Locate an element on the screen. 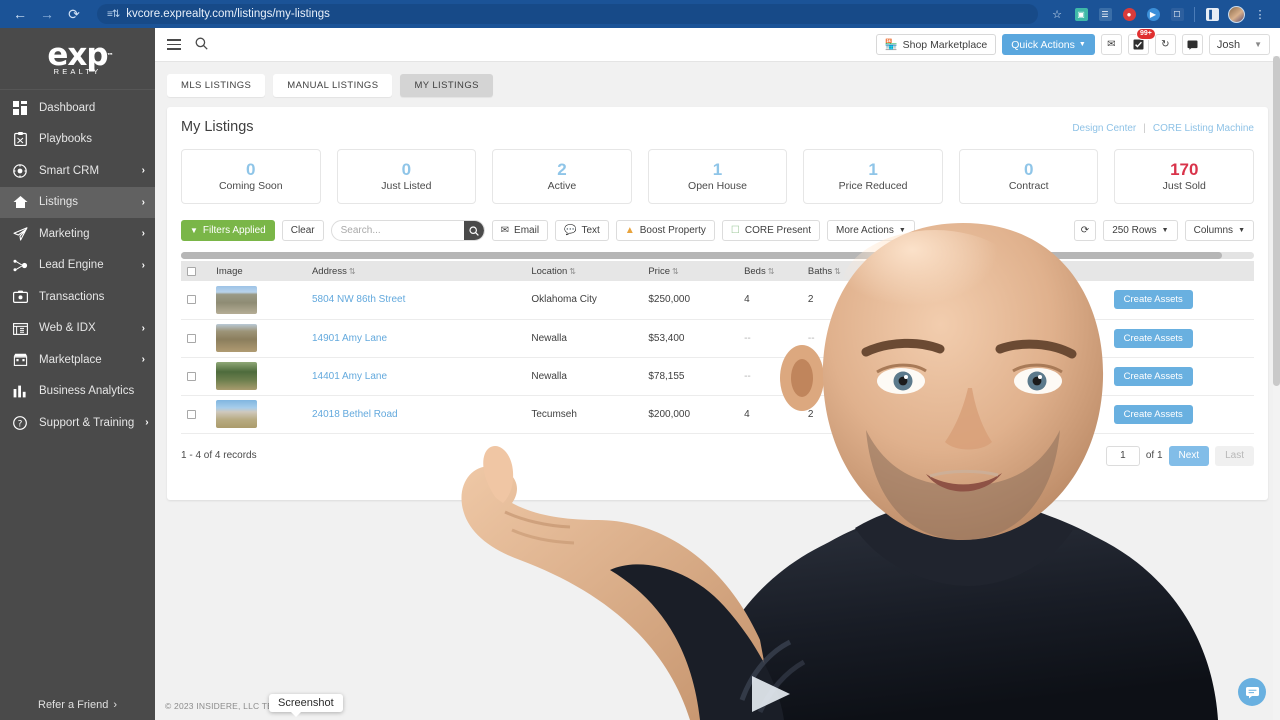  select-all-header is located at coordinates (196, 271).